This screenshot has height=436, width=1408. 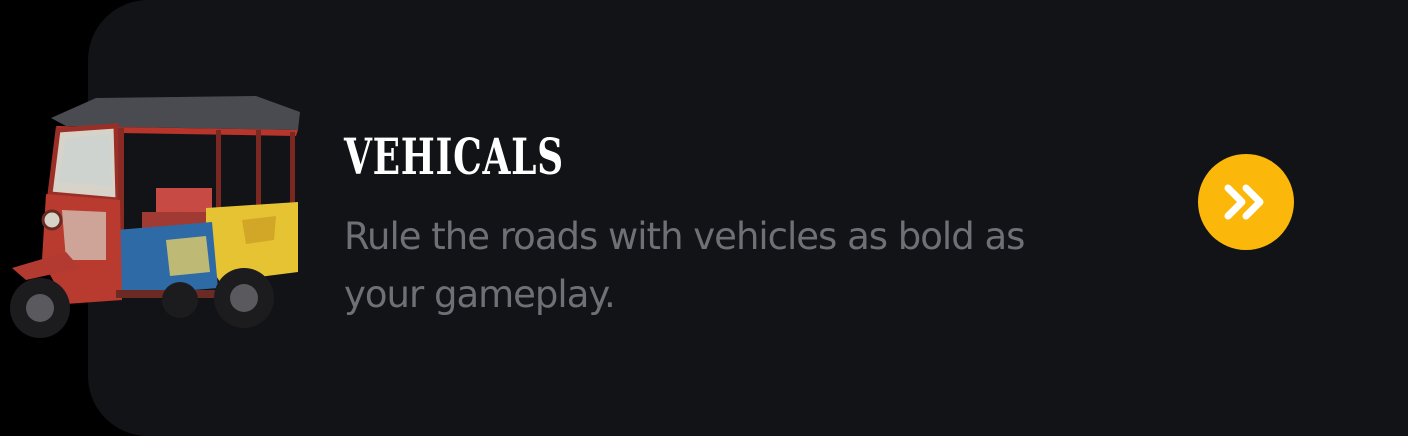 I want to click on tuk-tuk-vehicle-image, so click(x=155, y=217).